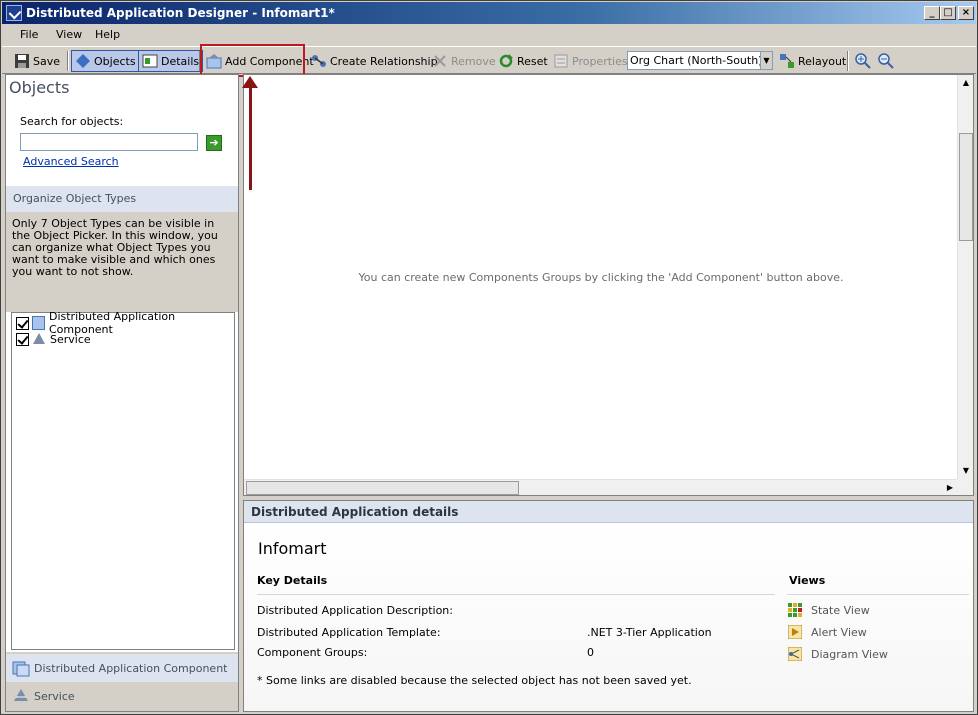 This screenshot has width=978, height=715. What do you see at coordinates (107, 34) in the screenshot?
I see `menu-help: Help` at bounding box center [107, 34].